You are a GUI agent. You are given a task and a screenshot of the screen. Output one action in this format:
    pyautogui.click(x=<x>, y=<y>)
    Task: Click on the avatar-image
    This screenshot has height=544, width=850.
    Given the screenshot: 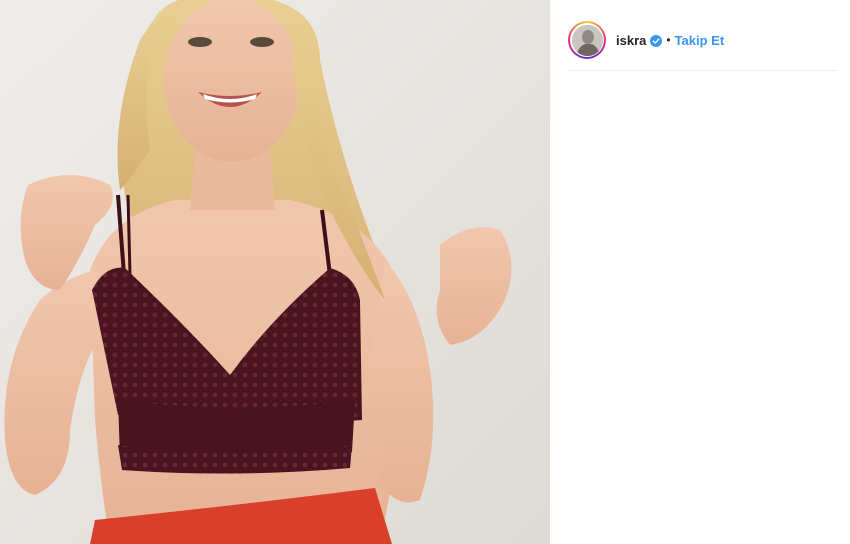 What is the action you would take?
    pyautogui.click(x=587, y=40)
    